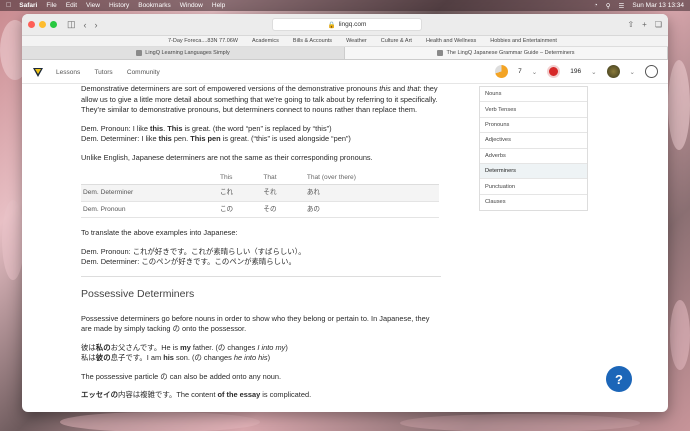  Describe the element at coordinates (658, 24) in the screenshot. I see `tab-overview-icon: ❏` at that location.